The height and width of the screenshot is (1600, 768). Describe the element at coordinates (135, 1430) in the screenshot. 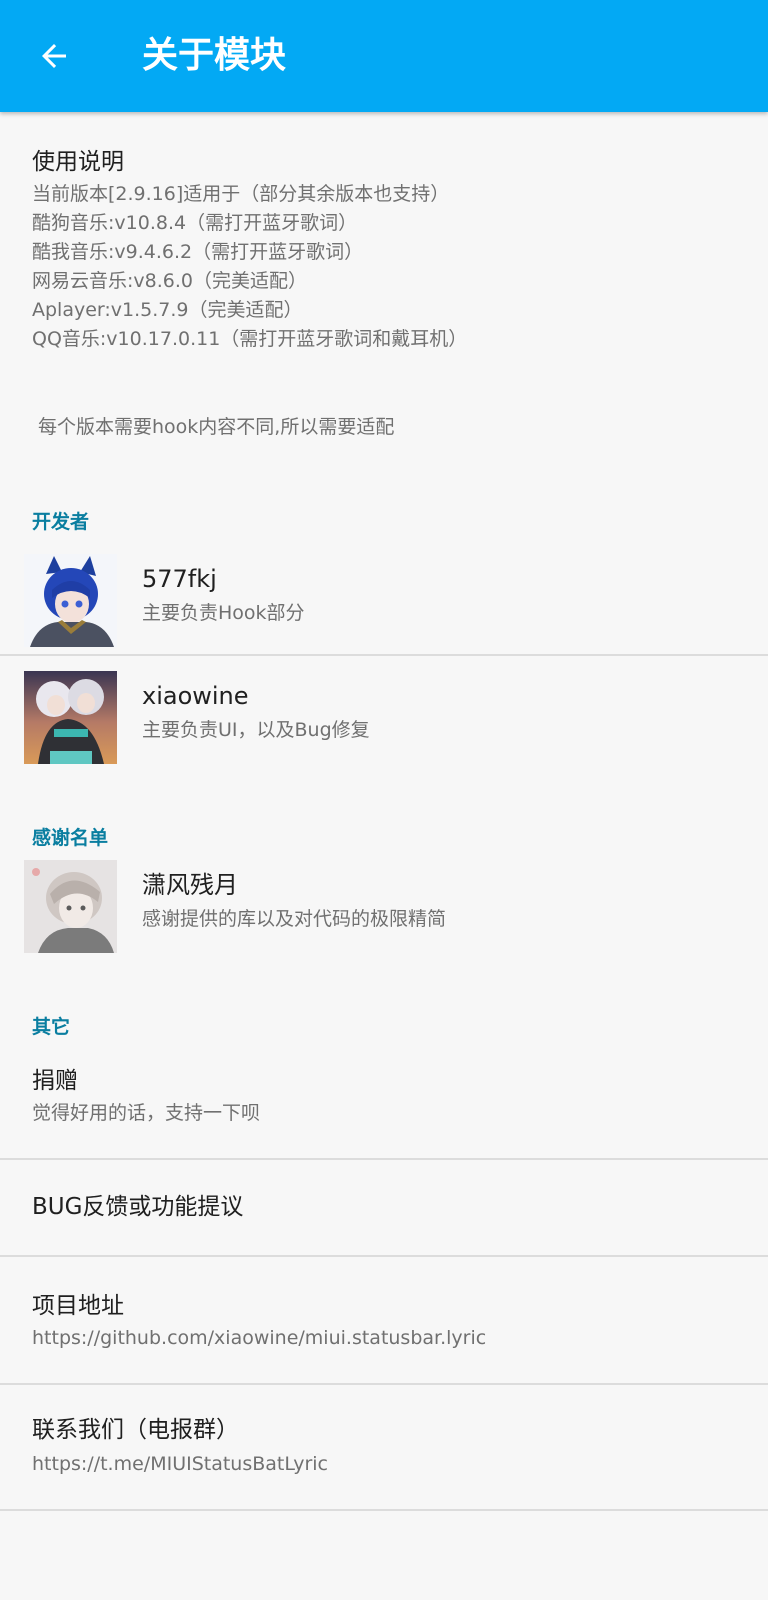

I see `contact-title: 联系我们（电报群）` at that location.